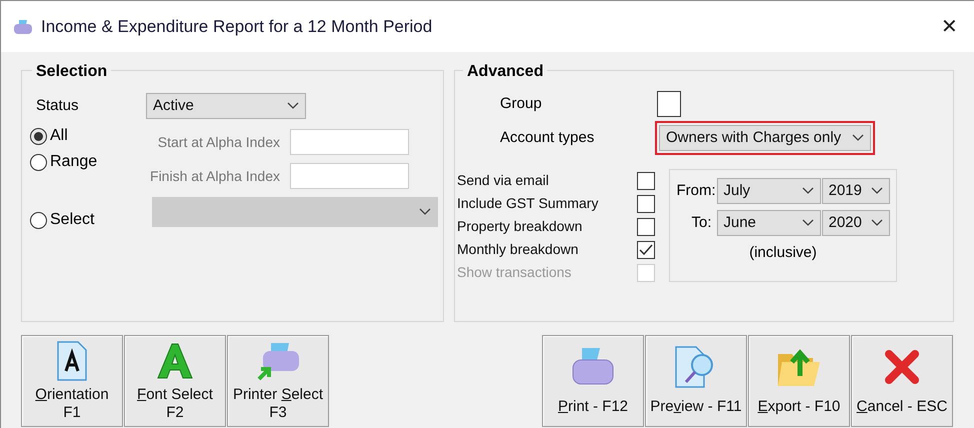 The height and width of the screenshot is (428, 974). I want to click on from-month-dropdown: July, so click(768, 191).